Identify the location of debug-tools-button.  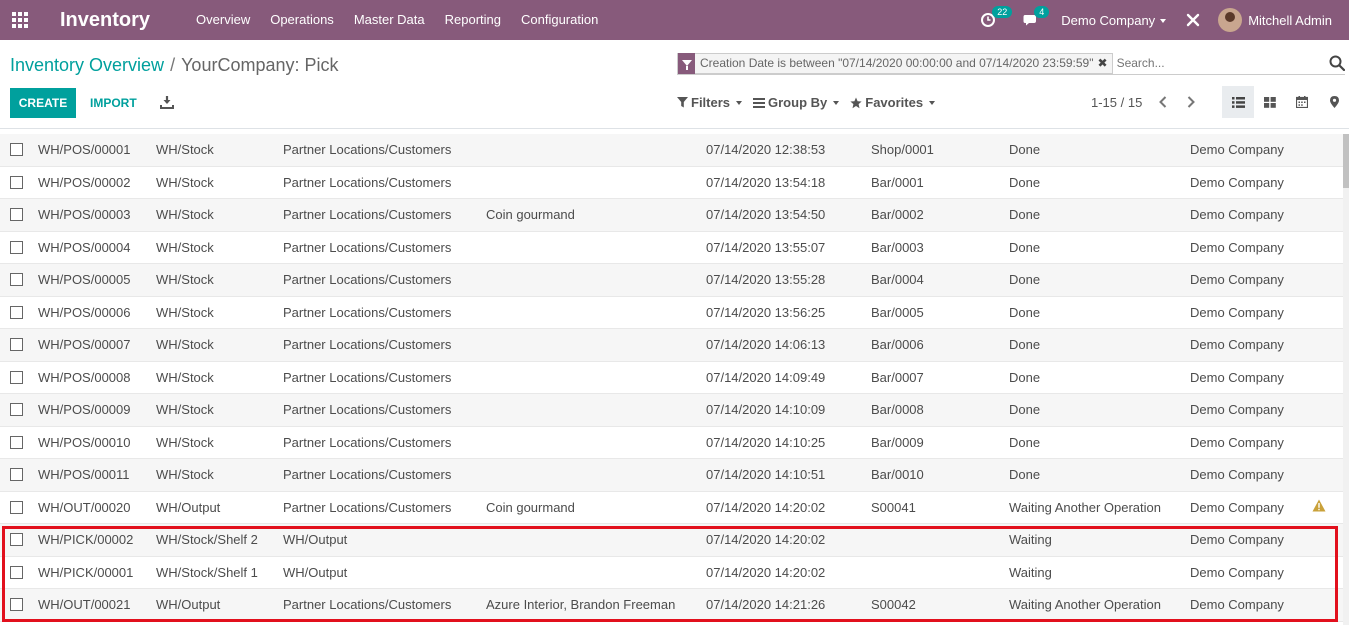
(1193, 20).